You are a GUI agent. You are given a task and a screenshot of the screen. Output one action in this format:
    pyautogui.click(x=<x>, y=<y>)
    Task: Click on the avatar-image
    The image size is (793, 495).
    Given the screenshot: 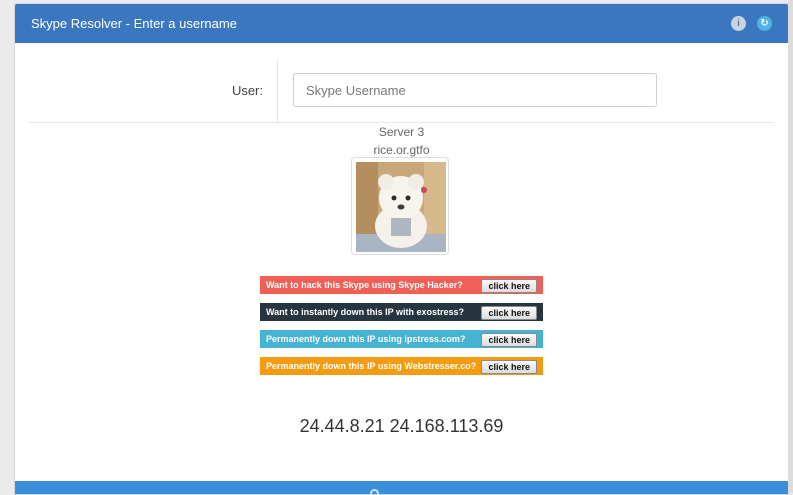 What is the action you would take?
    pyautogui.click(x=401, y=207)
    